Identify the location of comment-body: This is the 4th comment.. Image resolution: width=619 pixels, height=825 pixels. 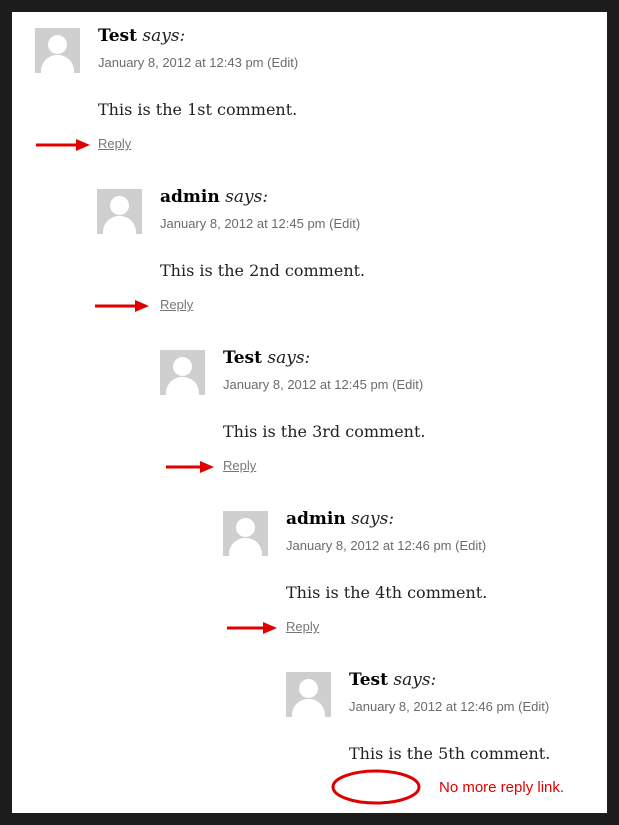
(387, 592).